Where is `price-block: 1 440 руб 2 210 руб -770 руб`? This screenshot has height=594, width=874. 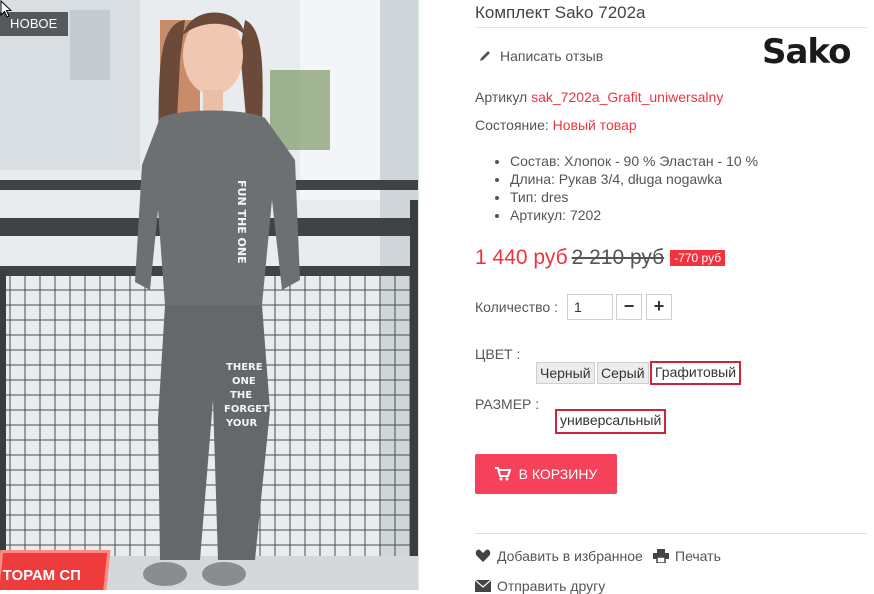
price-block: 1 440 руб 2 210 руб -770 руб is located at coordinates (600, 258).